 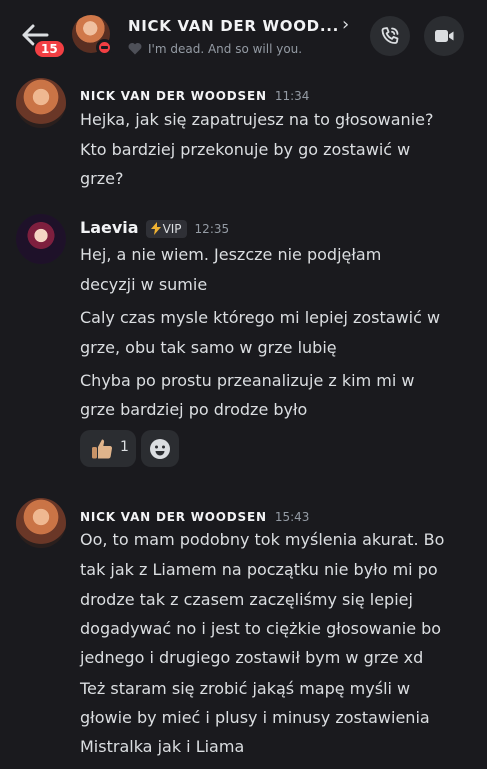 I want to click on vip-badge: VIP, so click(x=166, y=229).